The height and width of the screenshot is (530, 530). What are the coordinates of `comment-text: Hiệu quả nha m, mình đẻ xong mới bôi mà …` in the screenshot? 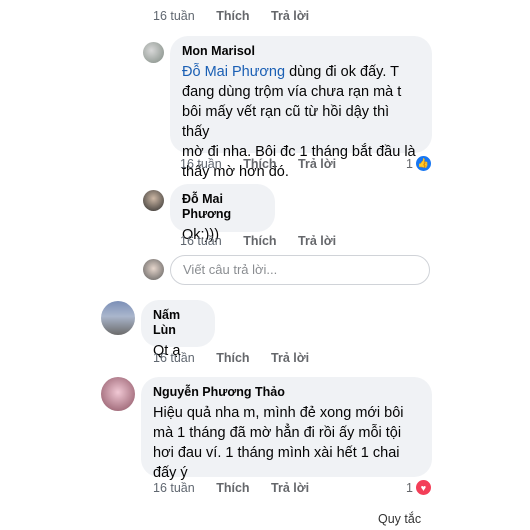 It's located at (278, 443).